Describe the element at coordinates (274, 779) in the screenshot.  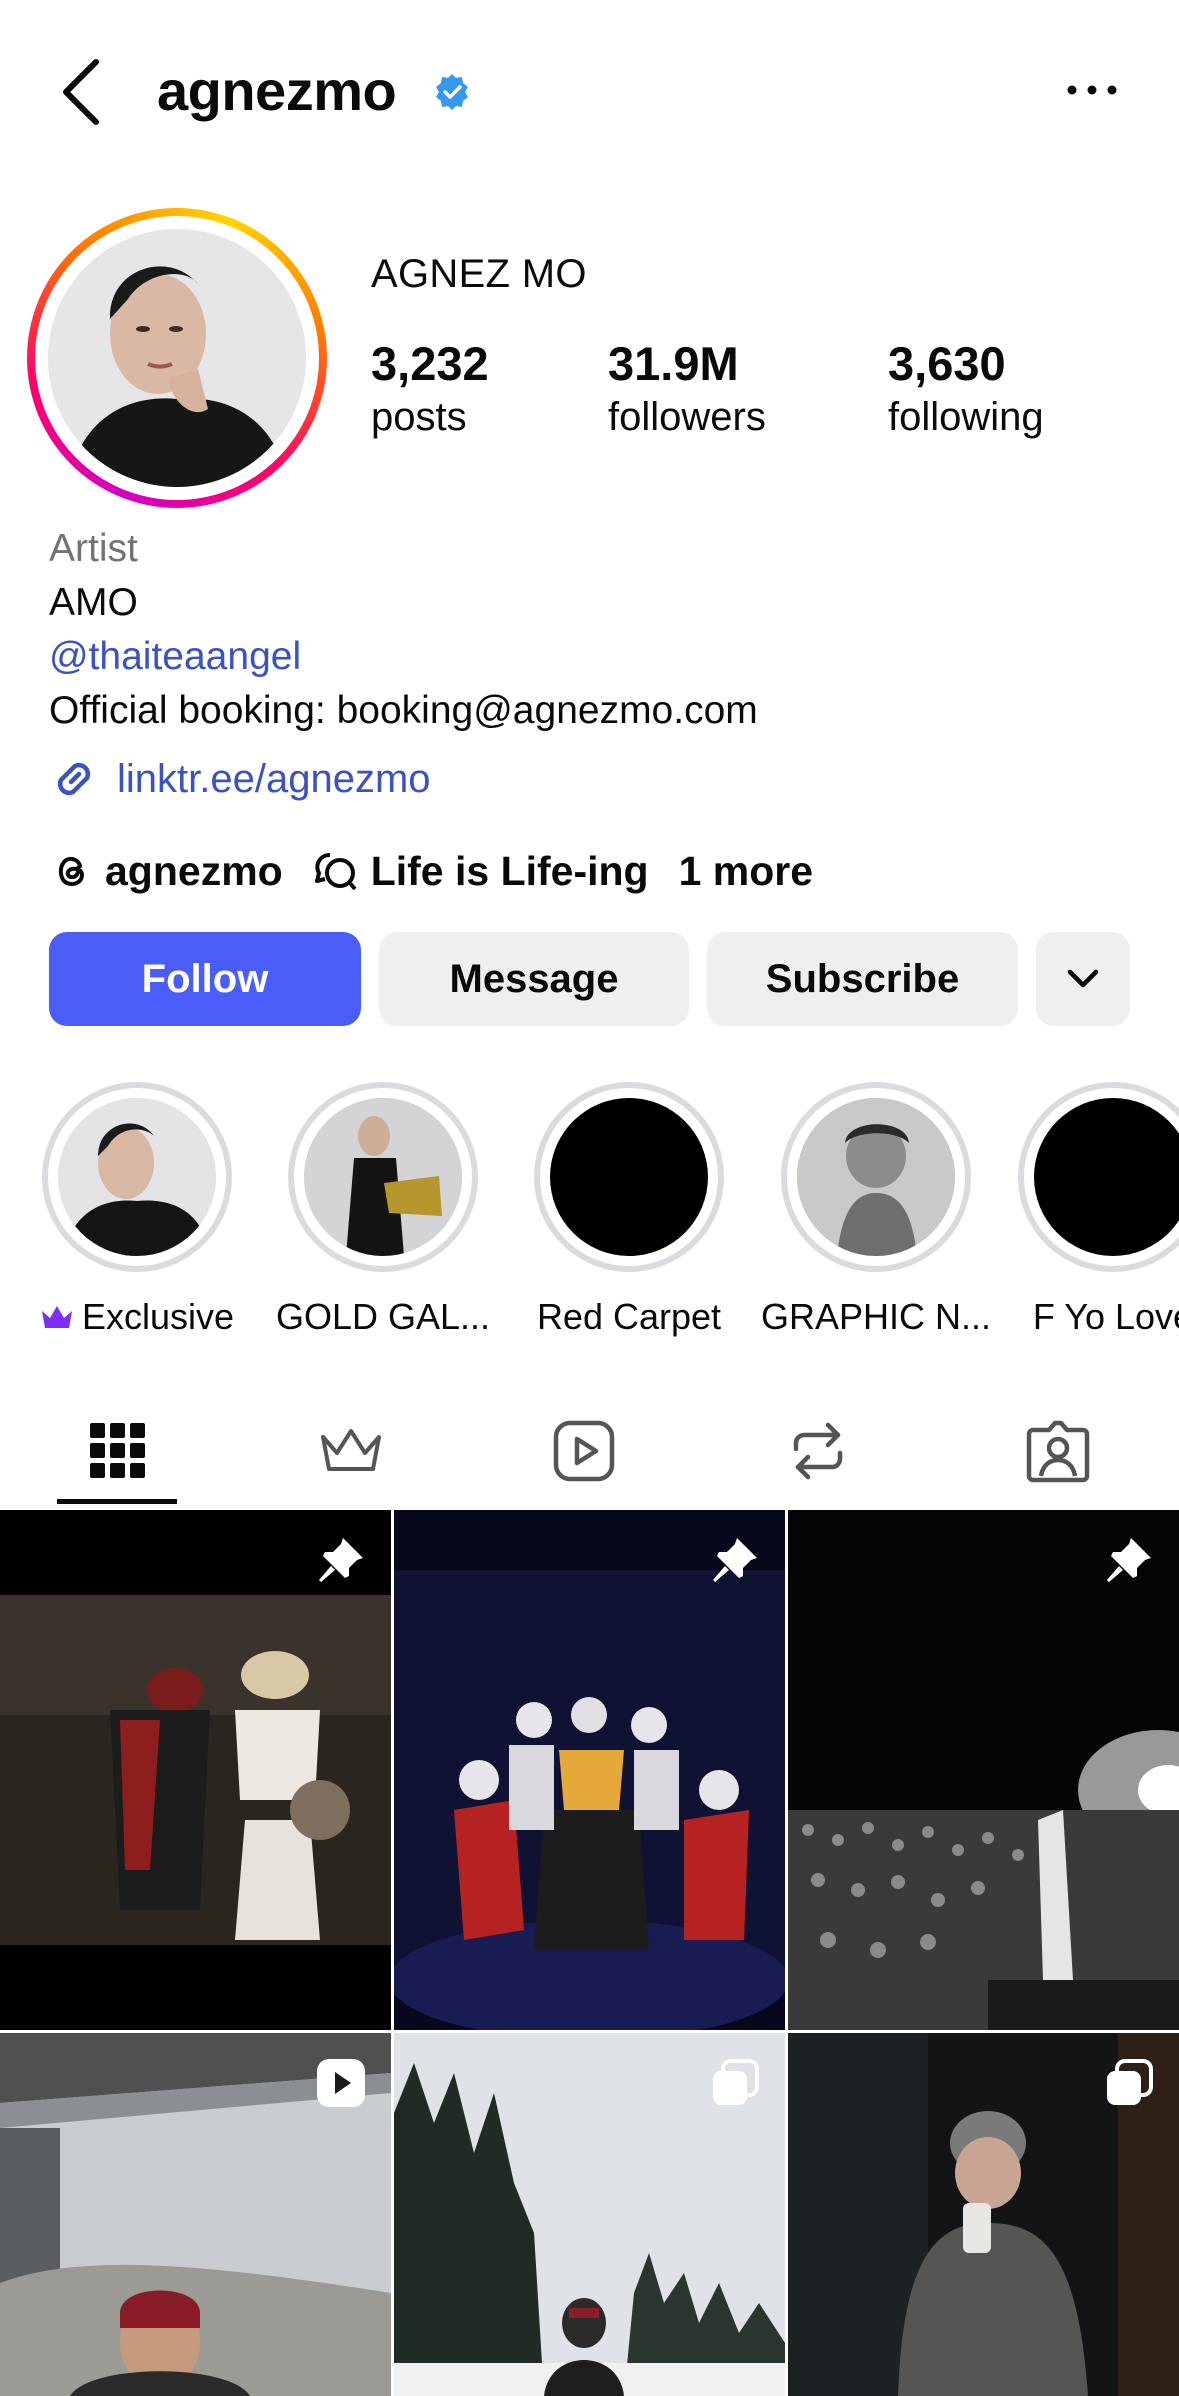
I see `link-text: linktr.ee/agnezmo` at that location.